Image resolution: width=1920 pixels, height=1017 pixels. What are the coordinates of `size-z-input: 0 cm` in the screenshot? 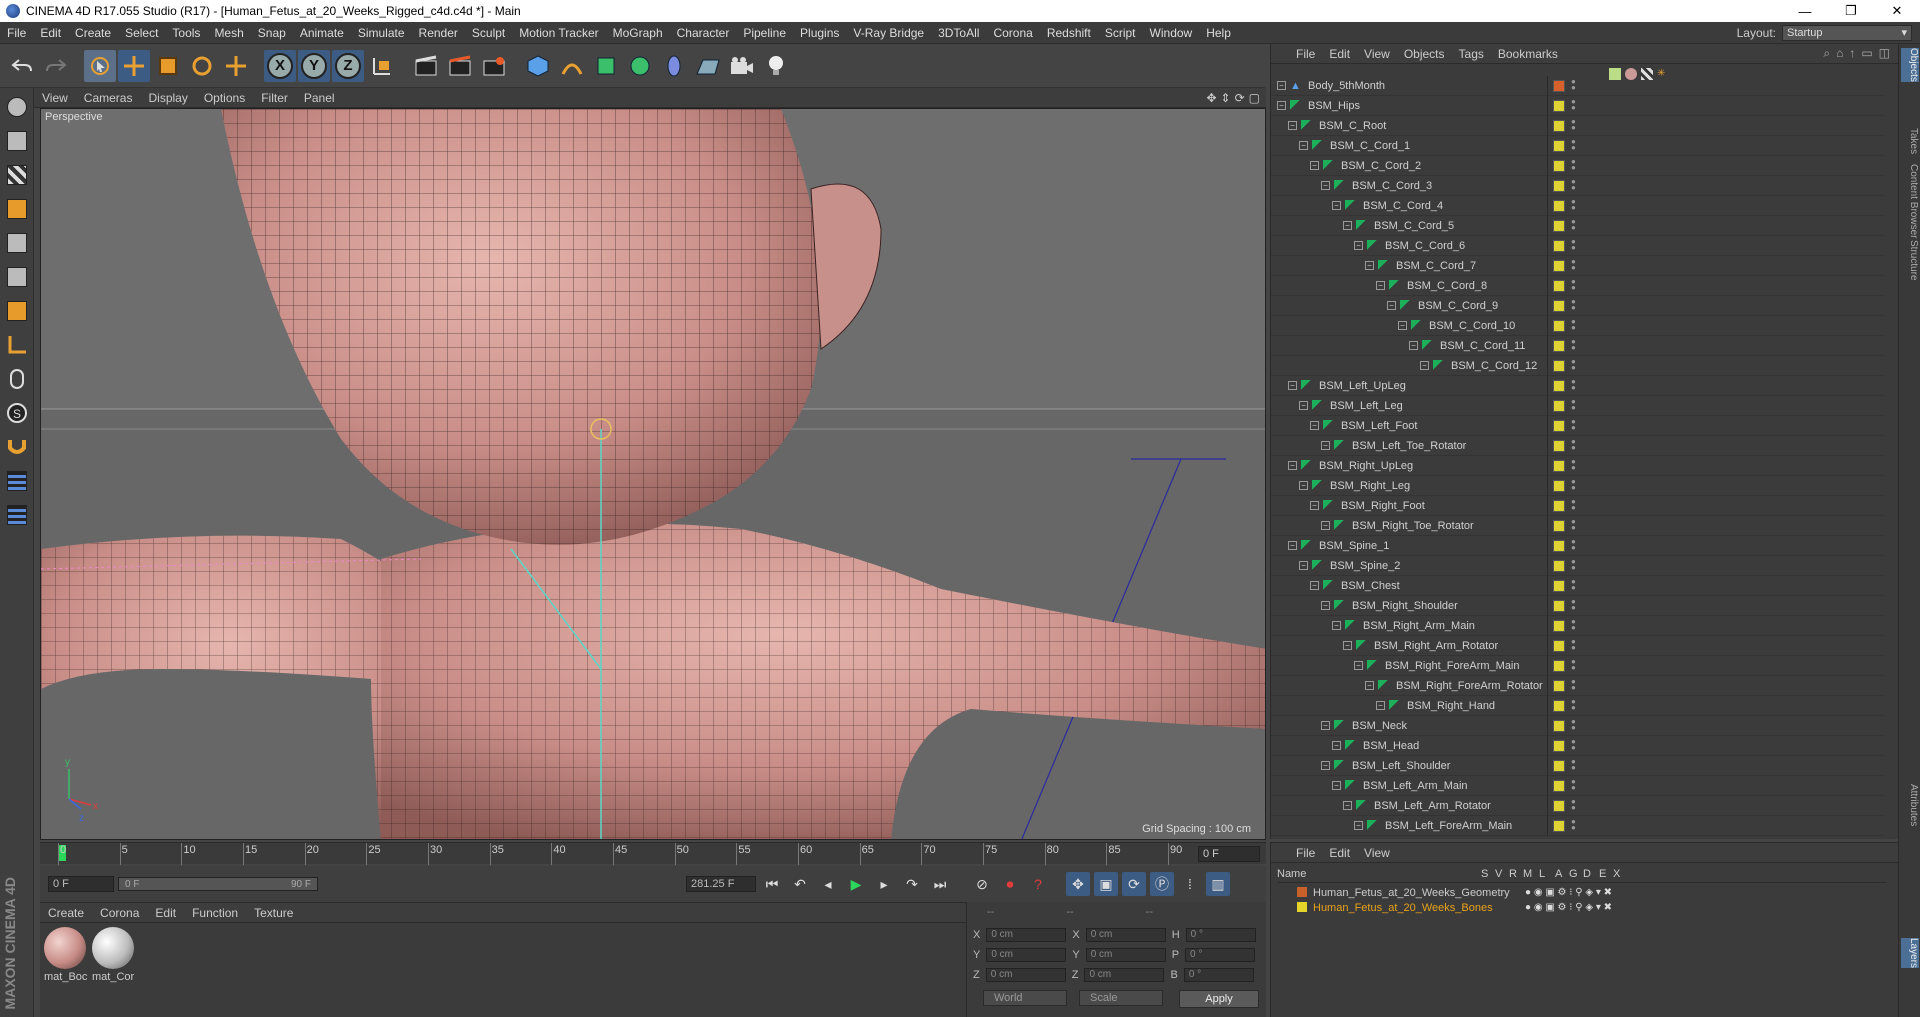 It's located at (1124, 975).